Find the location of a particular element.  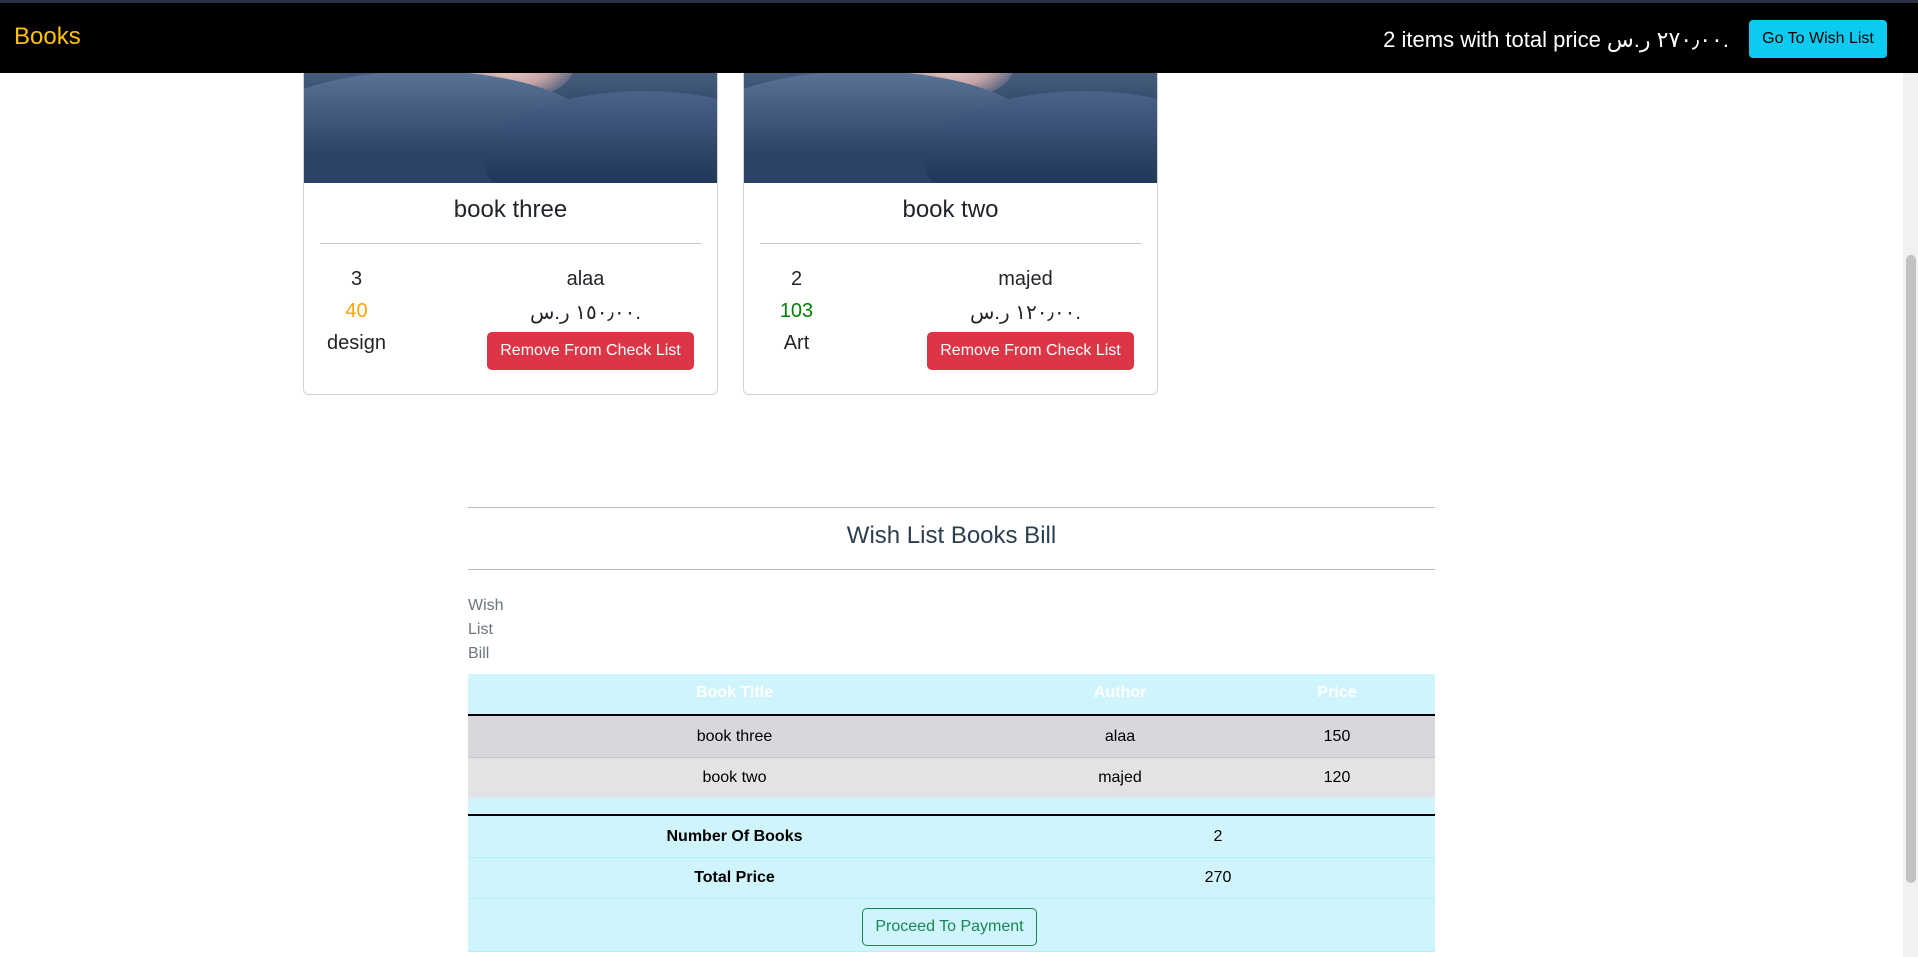

scrollbar-thumb is located at coordinates (1911, 569).